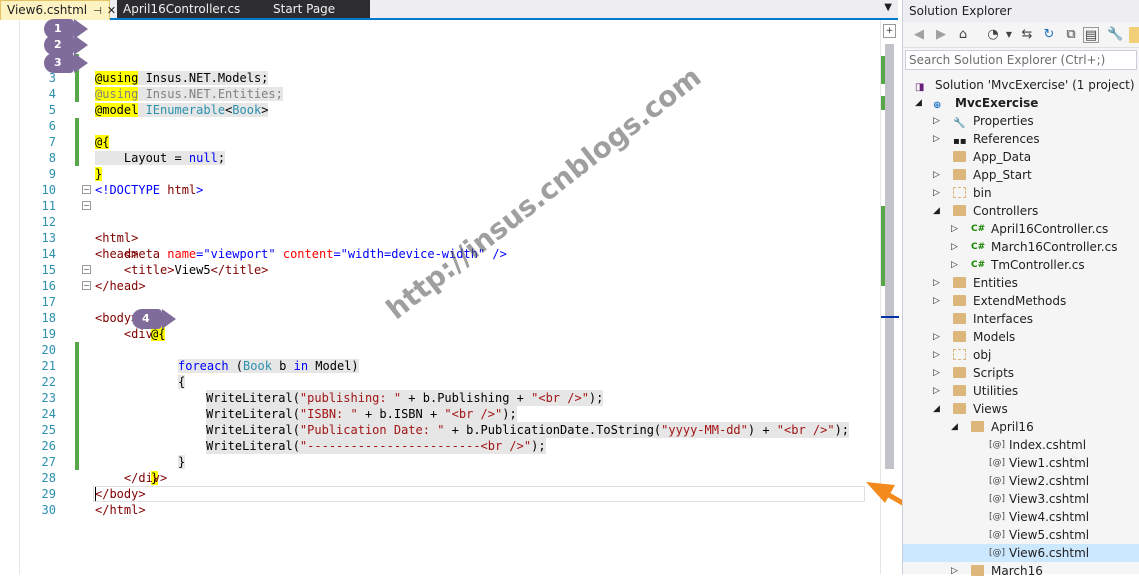 Image resolution: width=1139 pixels, height=580 pixels. Describe the element at coordinates (1021, 373) in the screenshot. I see `tree-item-scripts: ▷ Scripts` at that location.